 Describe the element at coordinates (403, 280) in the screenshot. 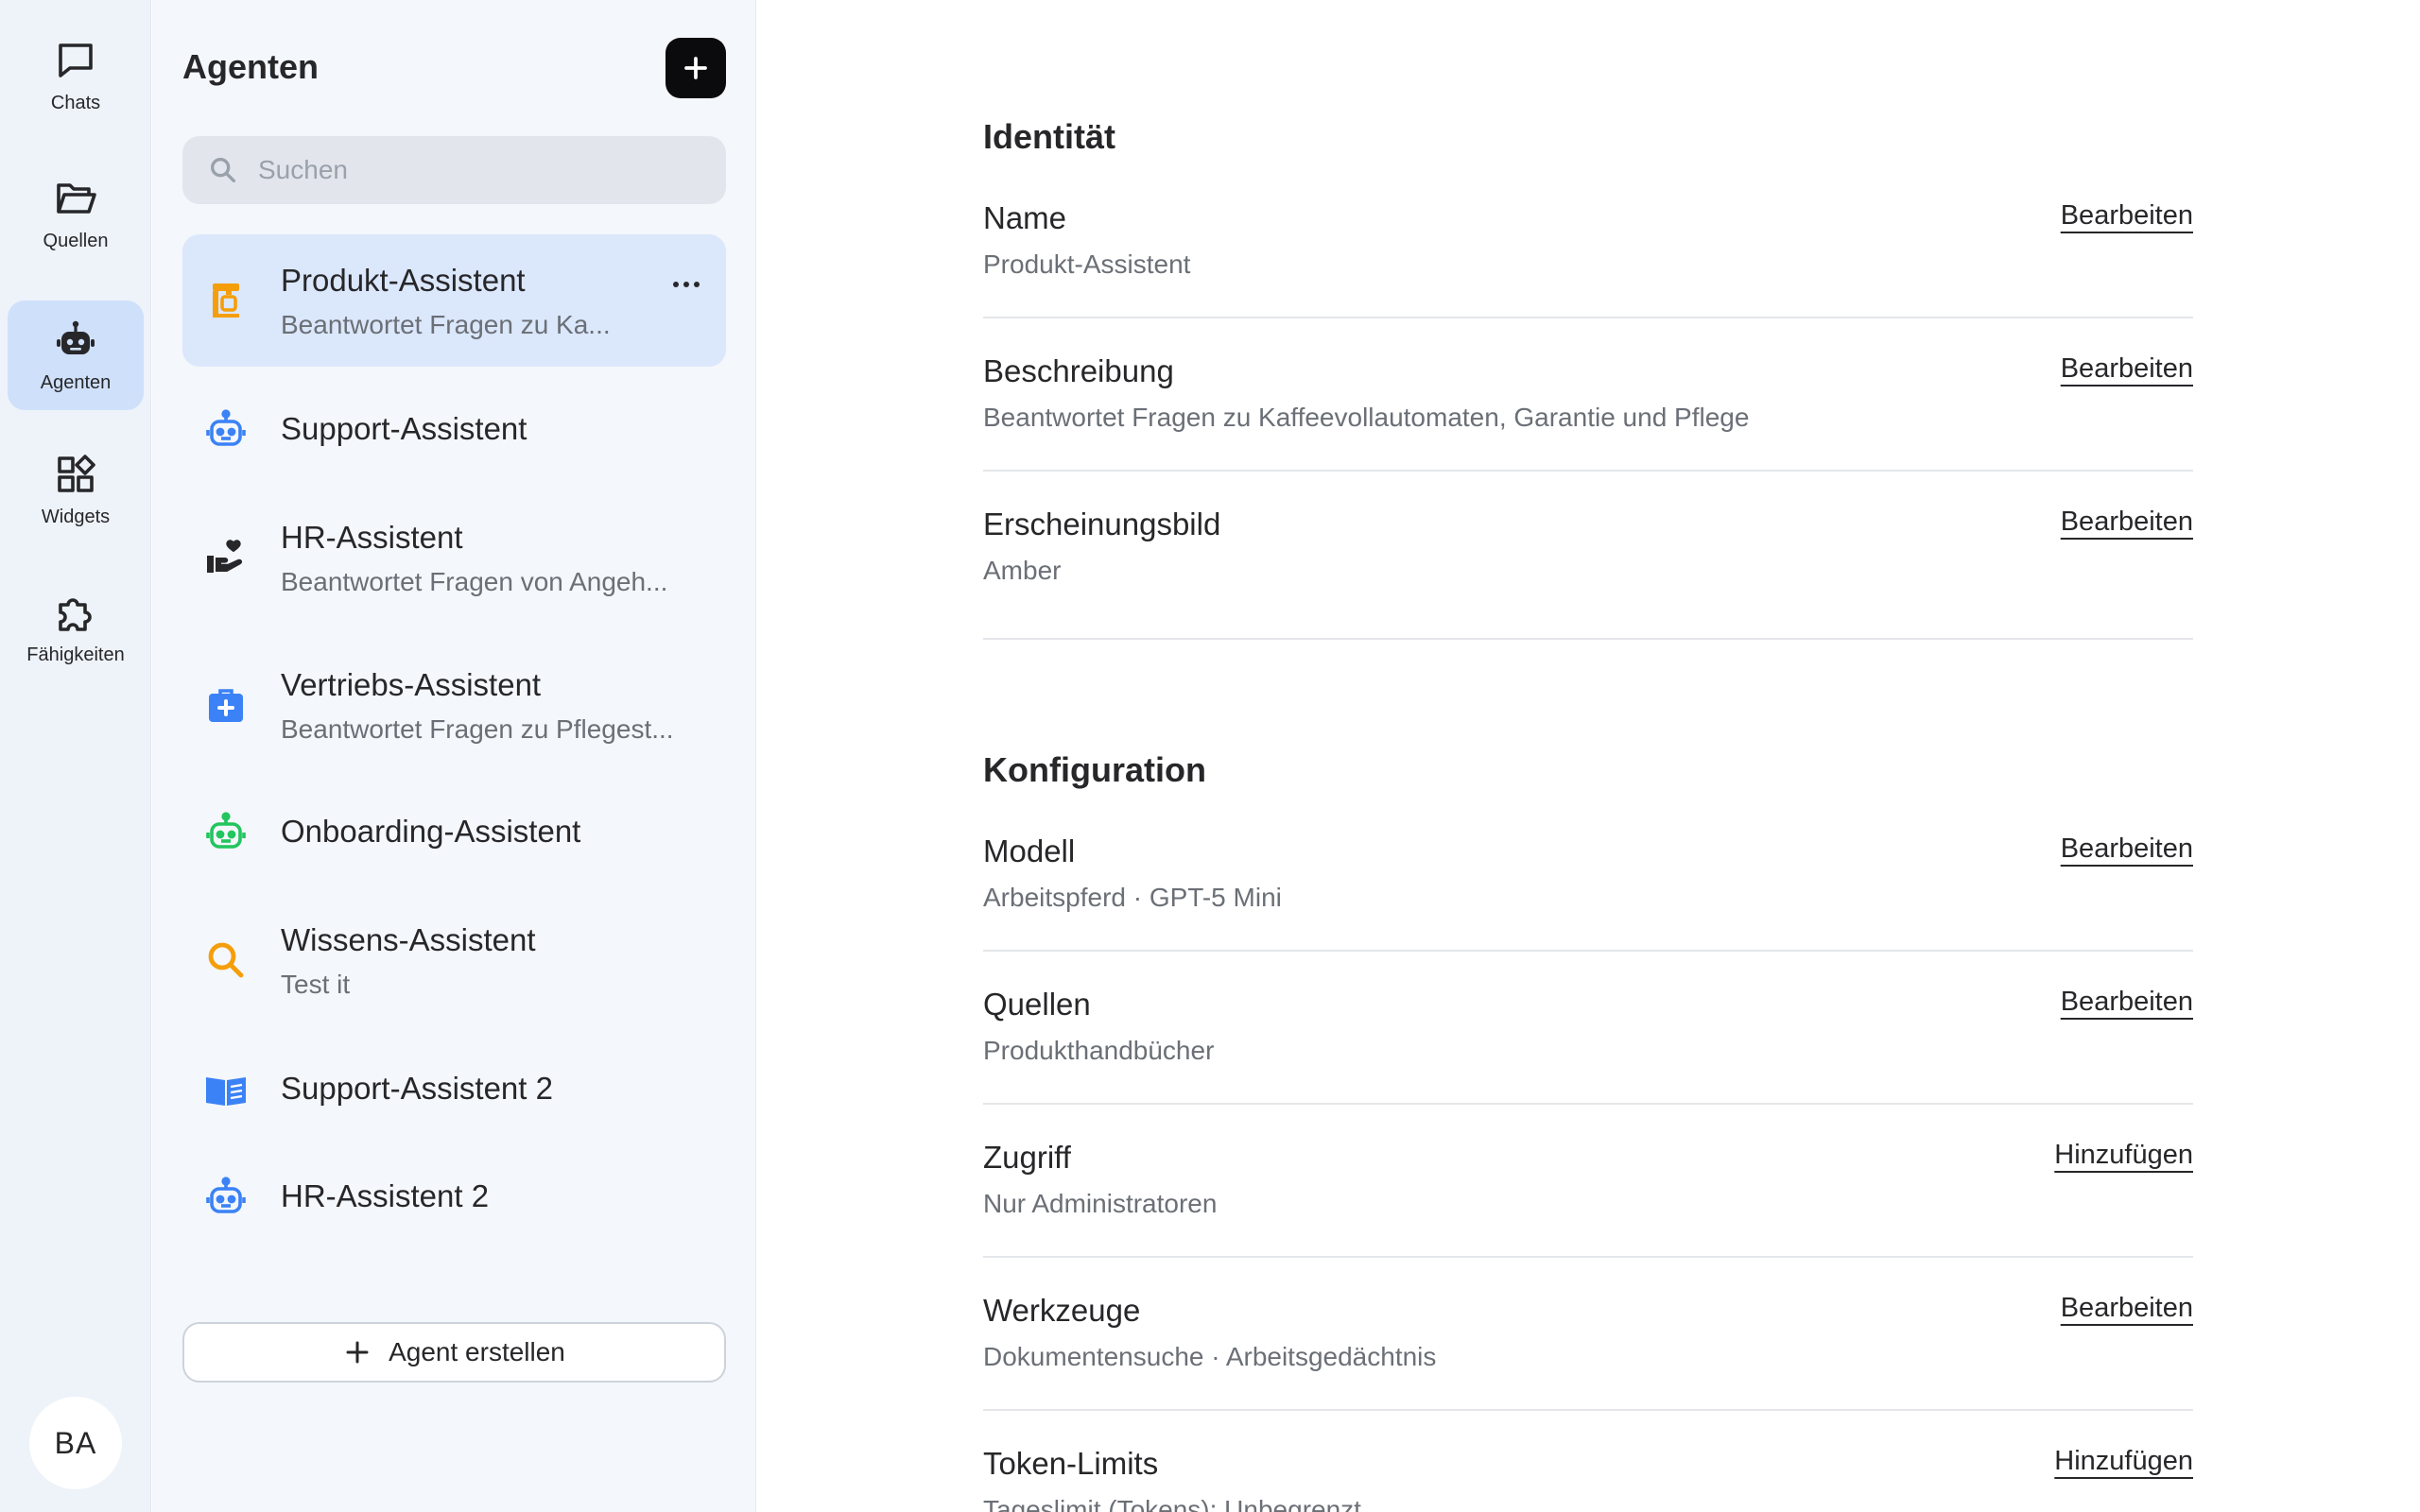

I see `agent-name: Produkt-Assistent` at that location.